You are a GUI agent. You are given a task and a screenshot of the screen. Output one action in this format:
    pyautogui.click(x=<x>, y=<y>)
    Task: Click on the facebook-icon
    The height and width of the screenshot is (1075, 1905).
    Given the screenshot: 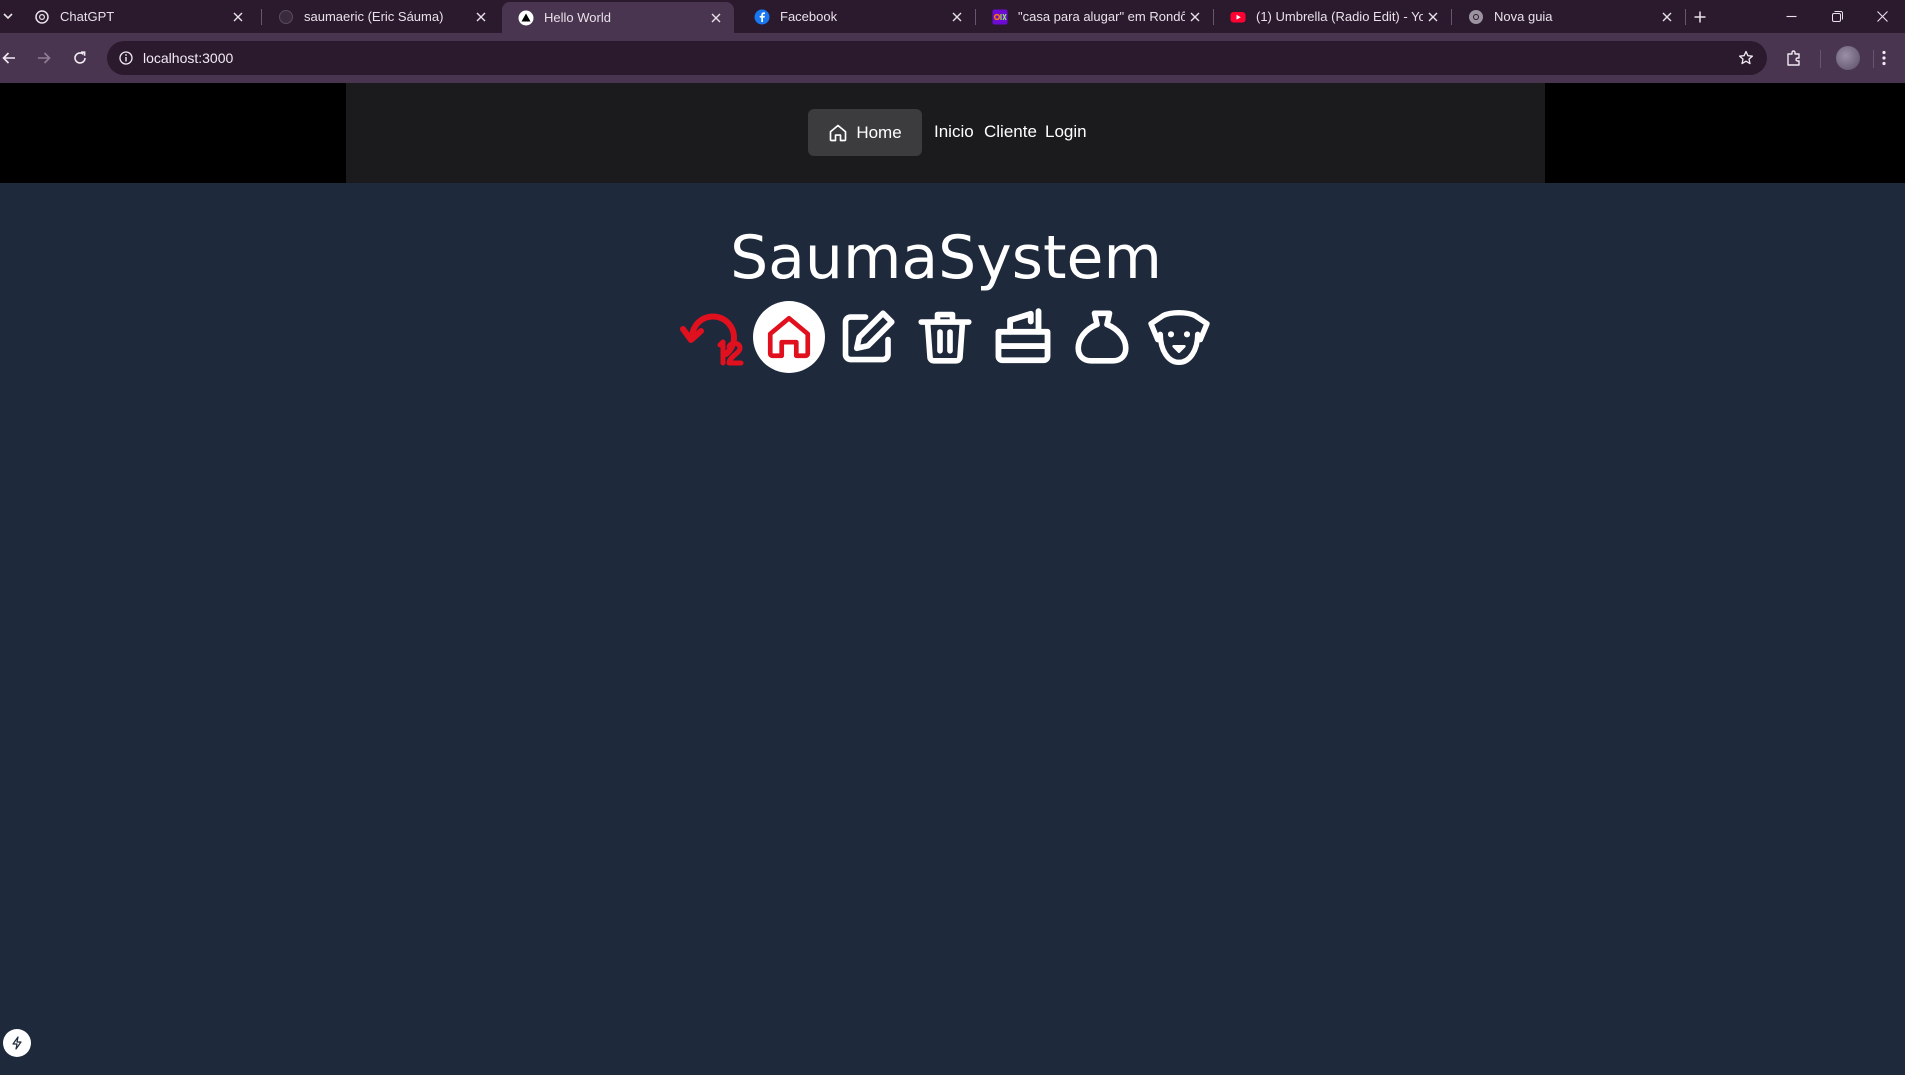 What is the action you would take?
    pyautogui.click(x=762, y=17)
    